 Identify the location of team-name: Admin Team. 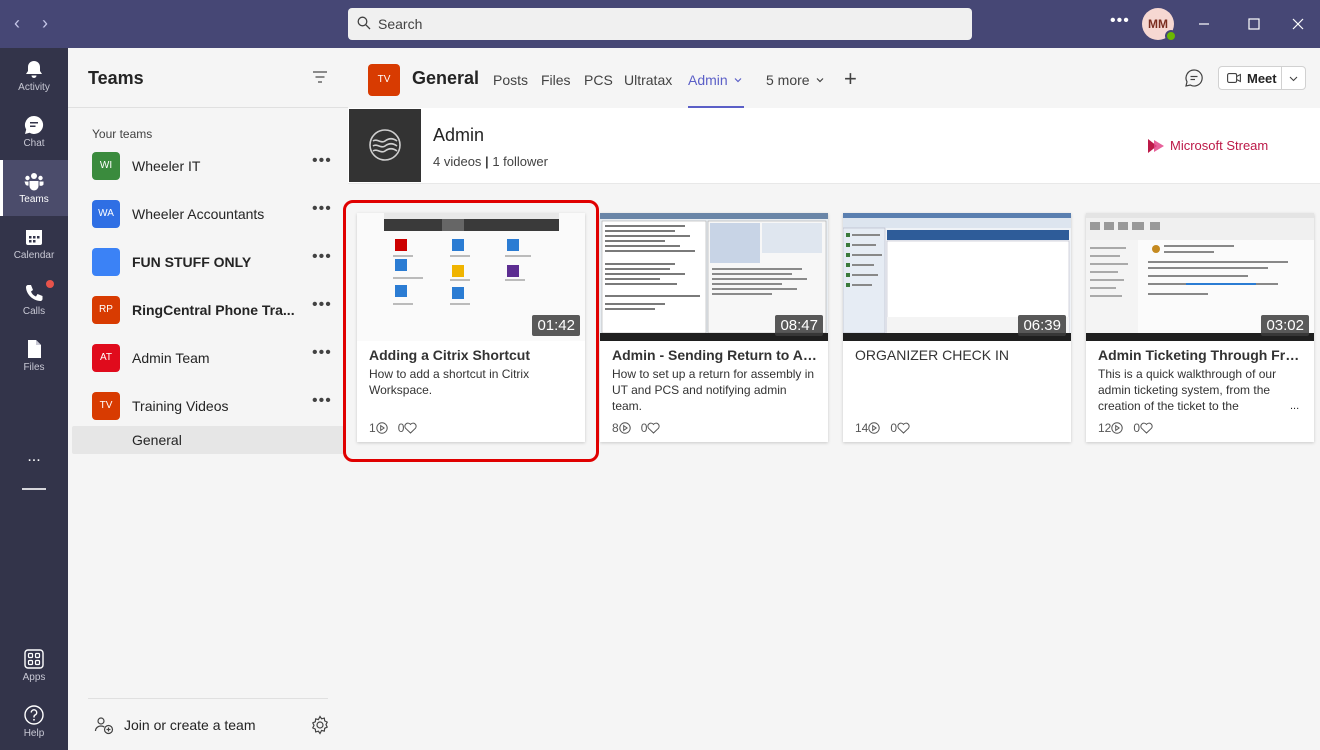
(171, 358).